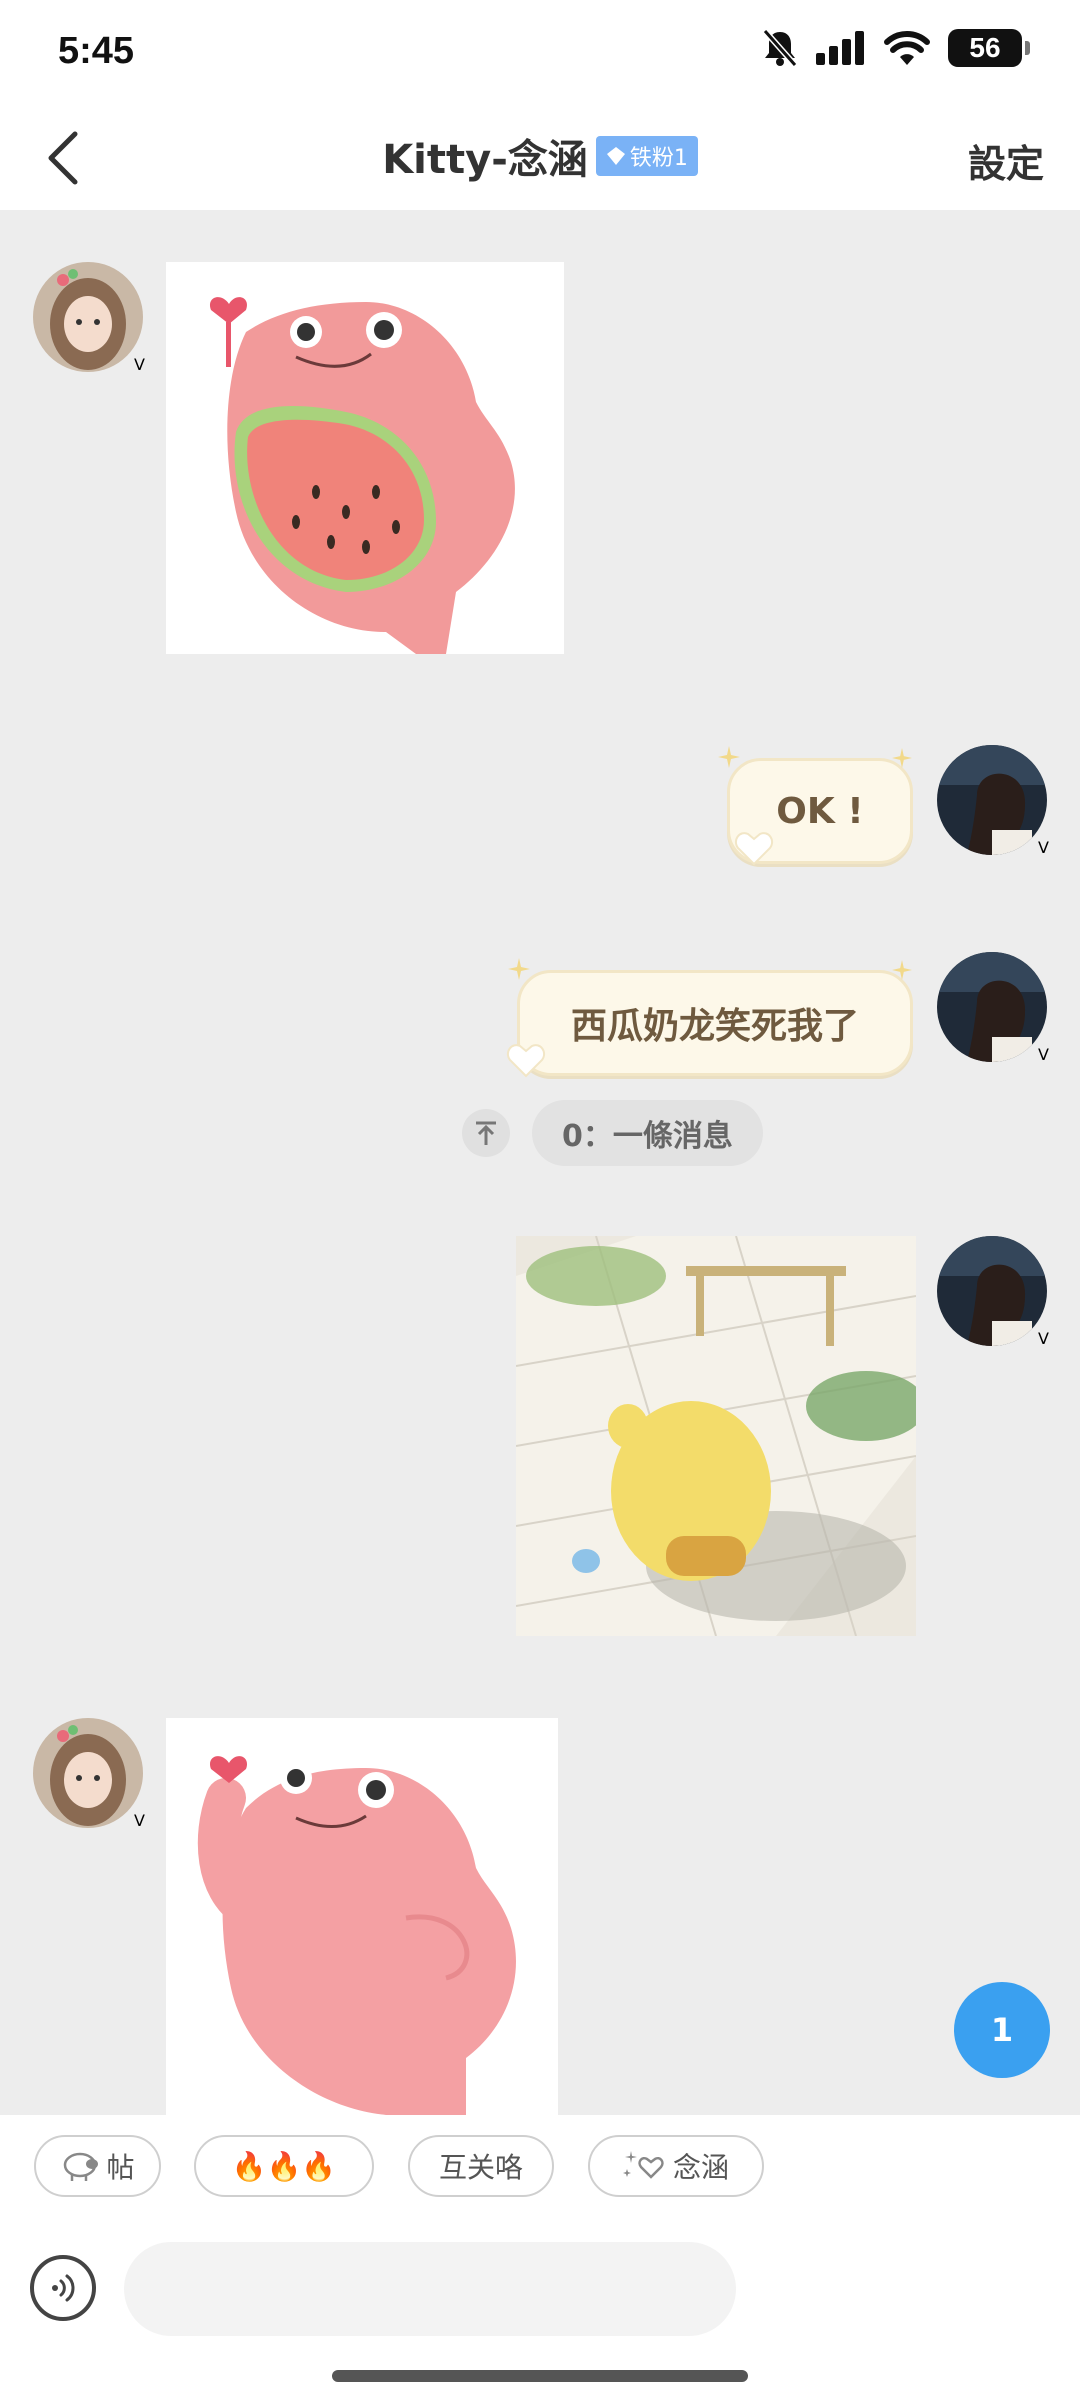  I want to click on quick-reply-chip: 互关咯, so click(481, 2166).